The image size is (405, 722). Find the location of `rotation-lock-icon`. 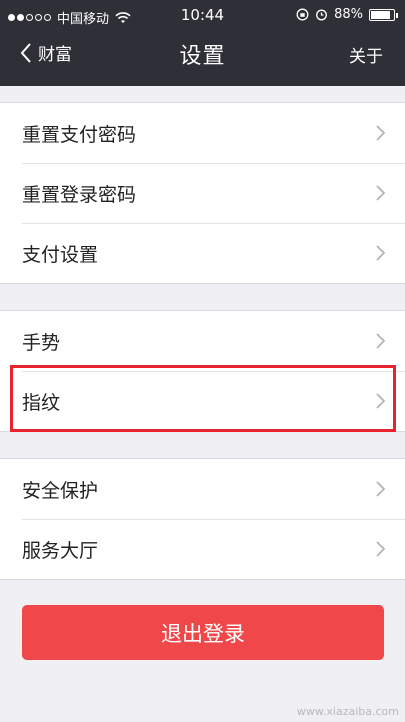

rotation-lock-icon is located at coordinates (302, 14).